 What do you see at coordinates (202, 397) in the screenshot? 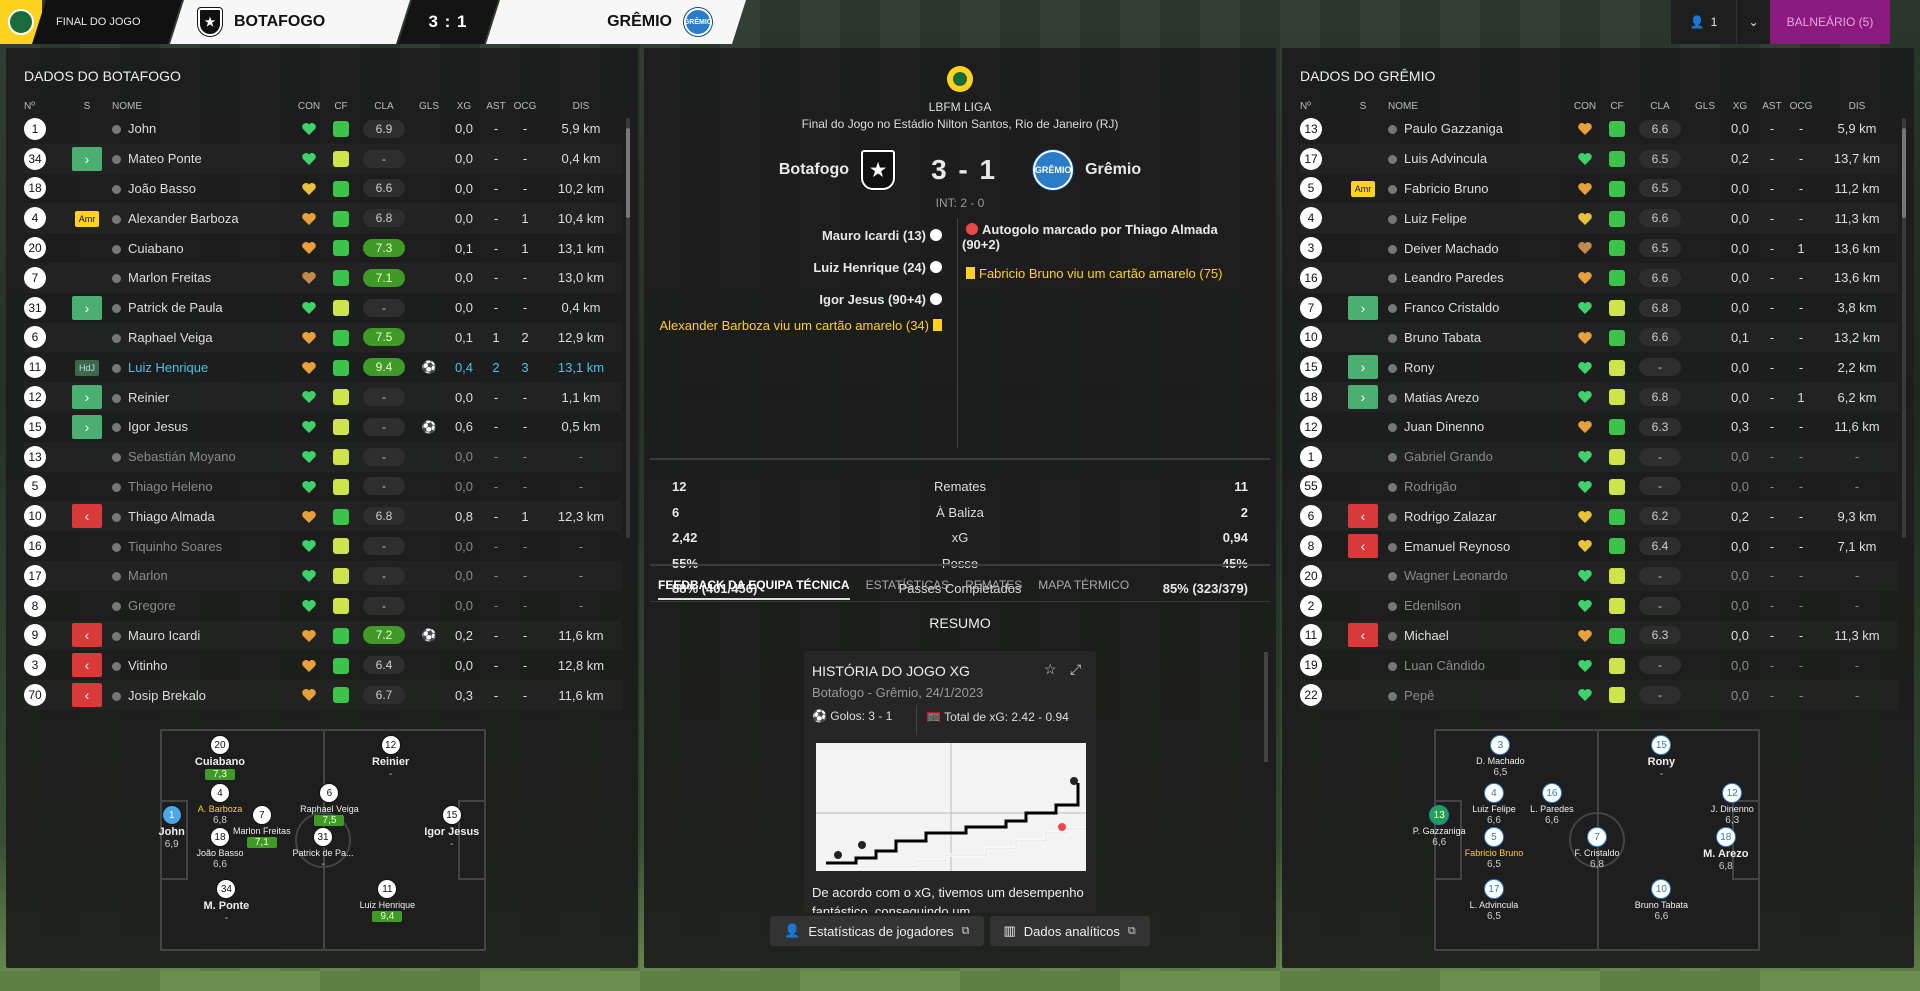
I see `player-name-cell: Reinier` at bounding box center [202, 397].